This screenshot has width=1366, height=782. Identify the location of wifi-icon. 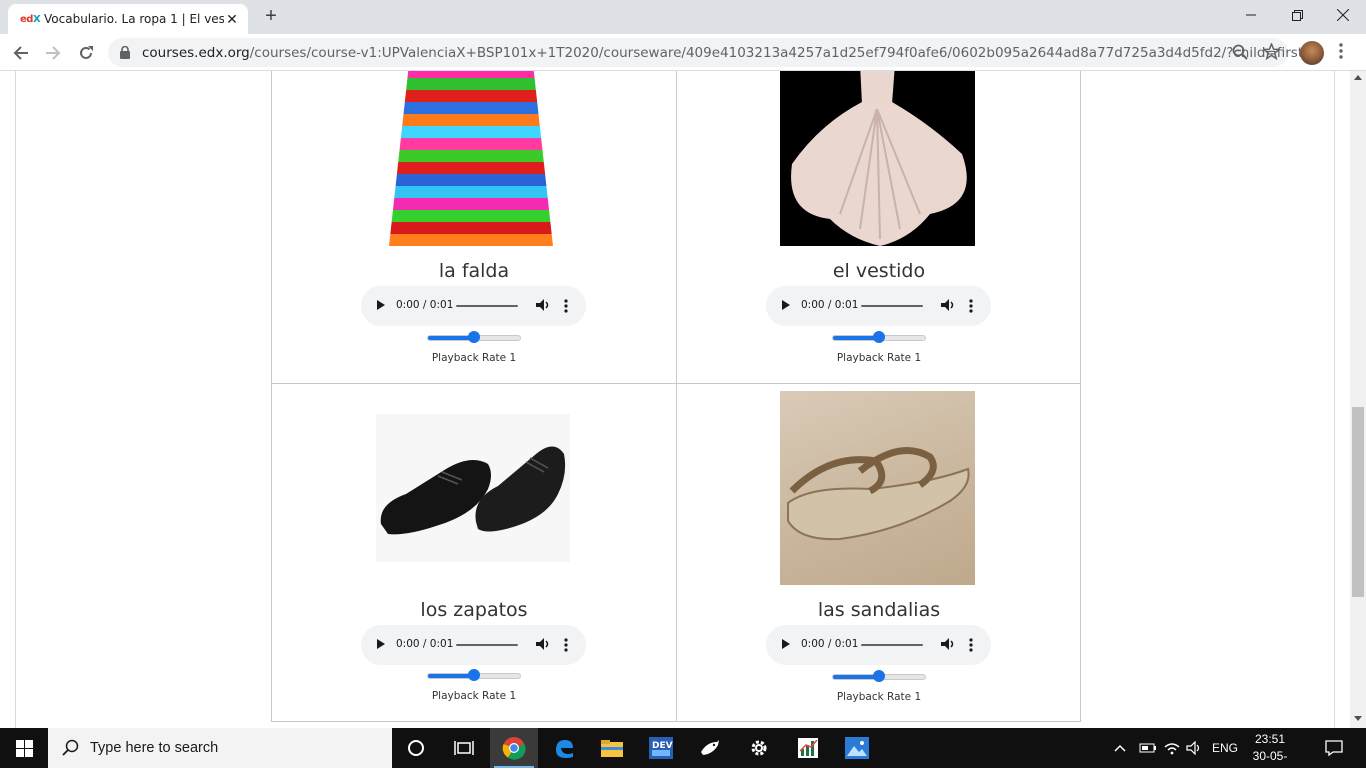
(1172, 749).